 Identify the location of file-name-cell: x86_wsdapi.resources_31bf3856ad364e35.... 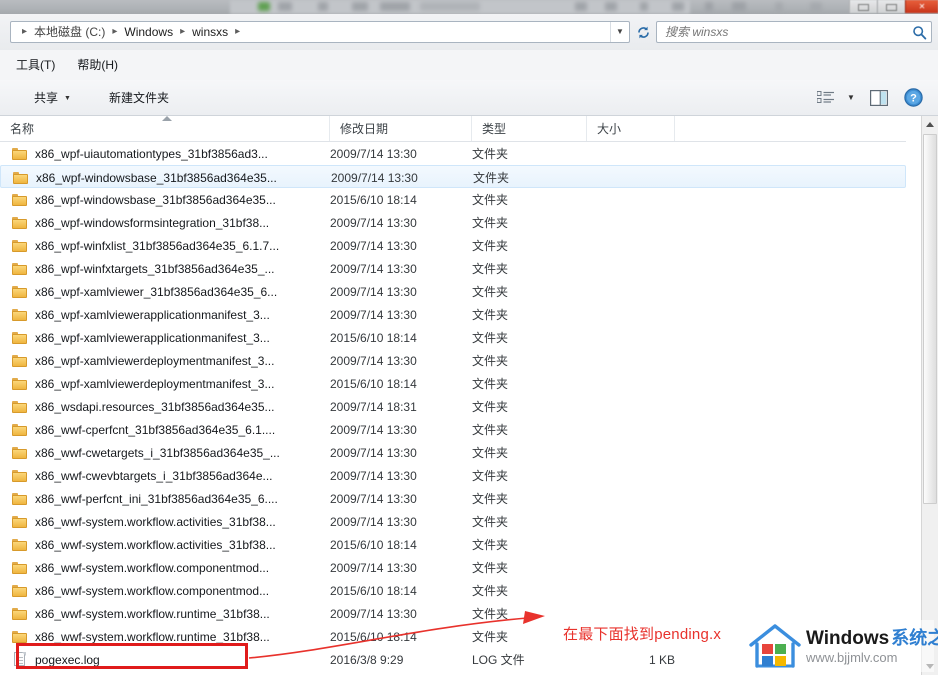
(165, 406).